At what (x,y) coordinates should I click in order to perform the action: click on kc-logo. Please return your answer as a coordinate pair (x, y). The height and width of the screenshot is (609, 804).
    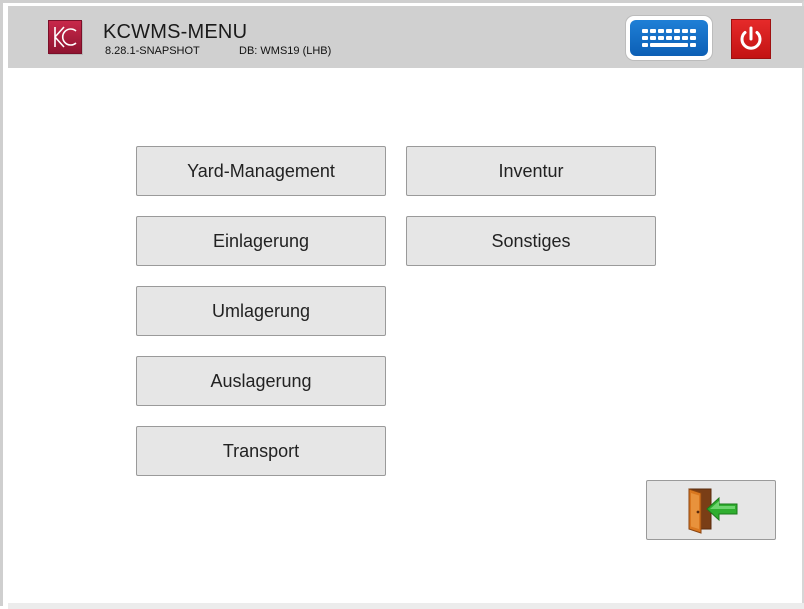
    Looking at the image, I should click on (65, 37).